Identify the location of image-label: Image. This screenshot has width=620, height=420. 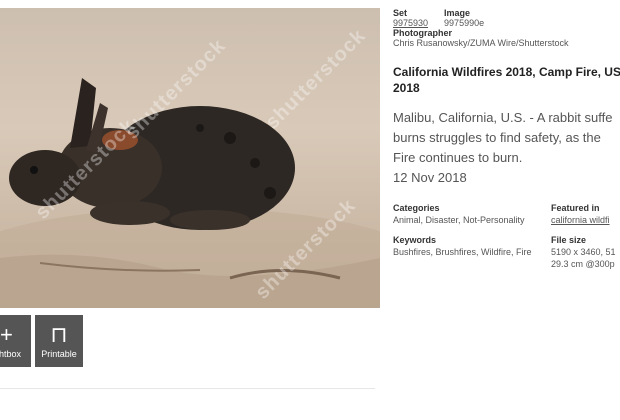
(457, 13).